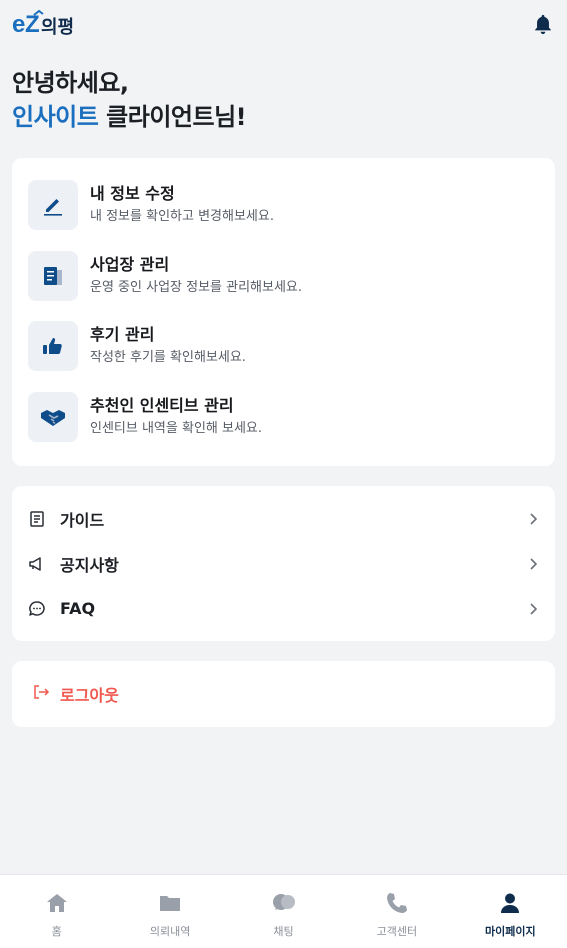 This screenshot has width=567, height=948. Describe the element at coordinates (283, 608) in the screenshot. I see `link-faq: FAQ` at that location.